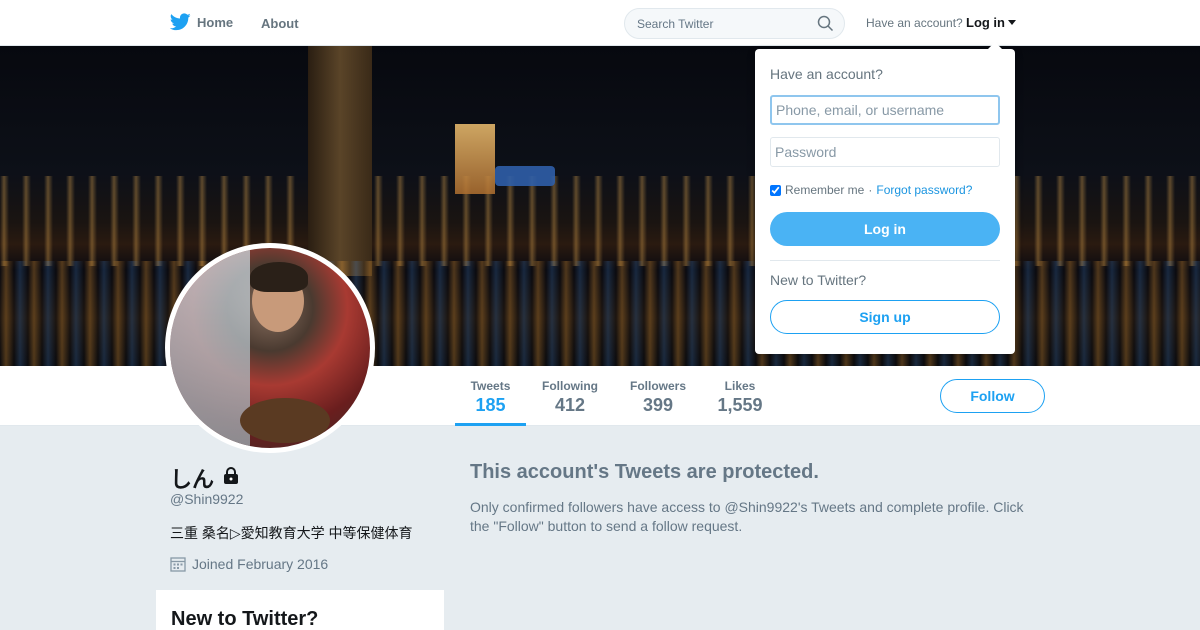 The width and height of the screenshot is (1200, 630). Describe the element at coordinates (885, 229) in the screenshot. I see `login-button: Log in` at that location.